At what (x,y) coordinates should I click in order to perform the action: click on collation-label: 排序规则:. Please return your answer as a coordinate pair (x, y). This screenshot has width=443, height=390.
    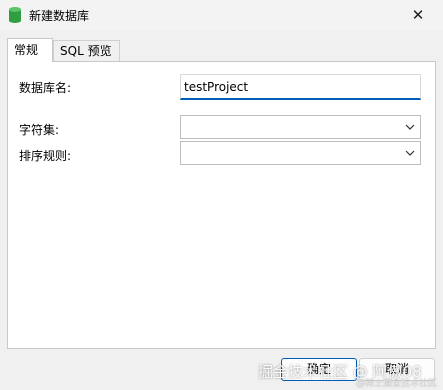
    Looking at the image, I should click on (45, 156).